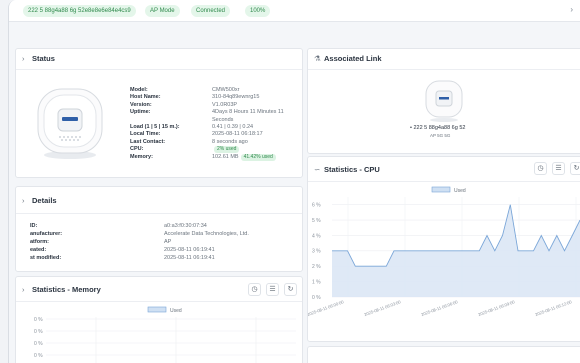 The height and width of the screenshot is (363, 580). I want to click on device-mac-pill: 222 5 88g4a88 6g 52e8e8e6e84e4cs9, so click(79, 11).